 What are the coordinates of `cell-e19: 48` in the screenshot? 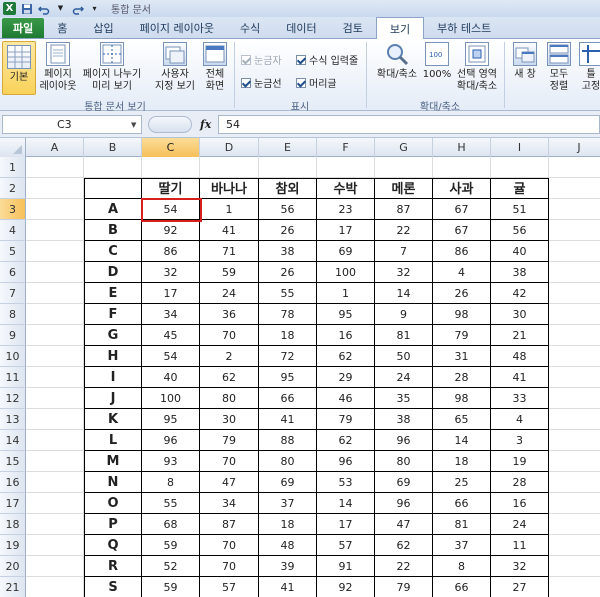 It's located at (288, 545).